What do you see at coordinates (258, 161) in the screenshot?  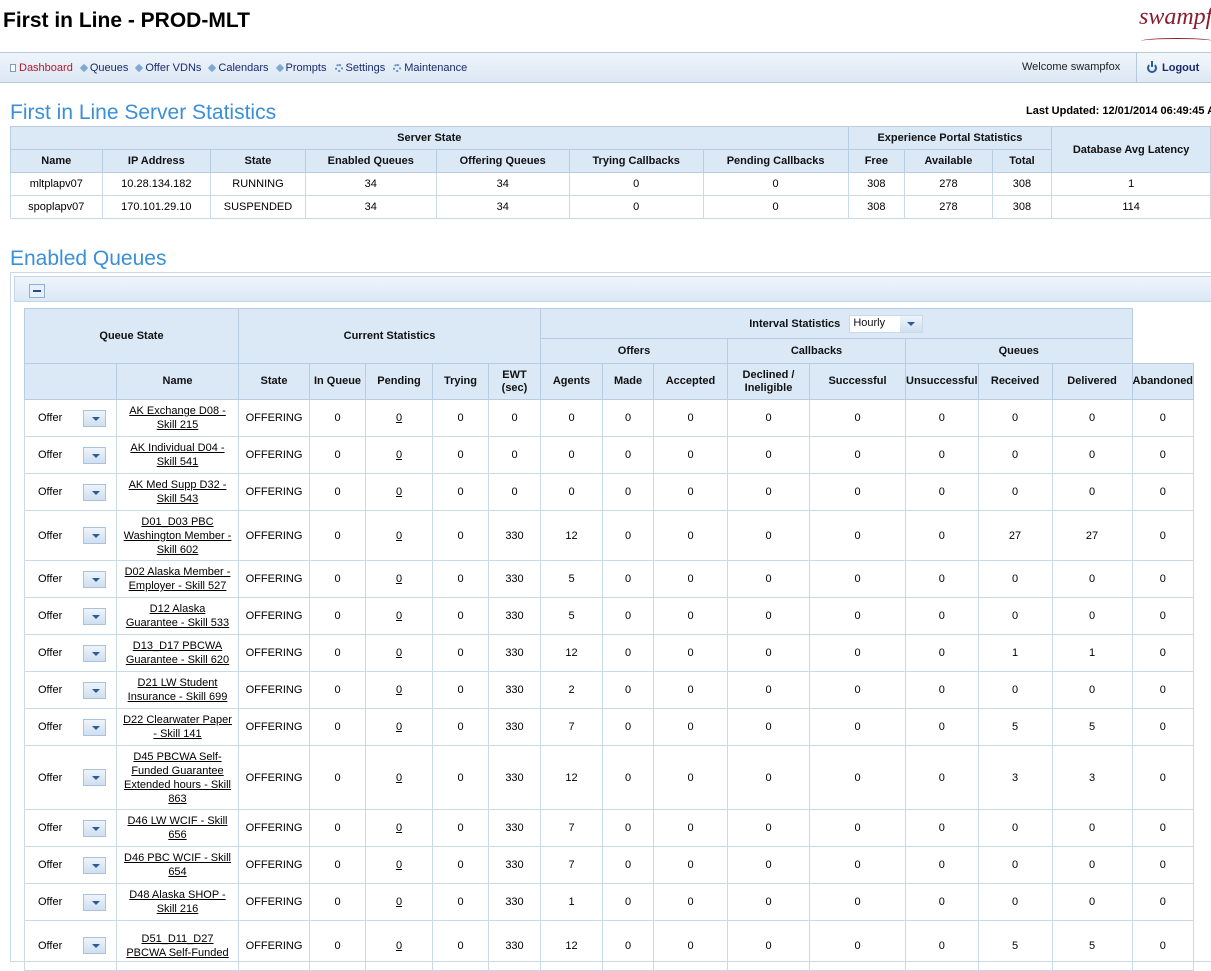 I see `server-col-header: State` at bounding box center [258, 161].